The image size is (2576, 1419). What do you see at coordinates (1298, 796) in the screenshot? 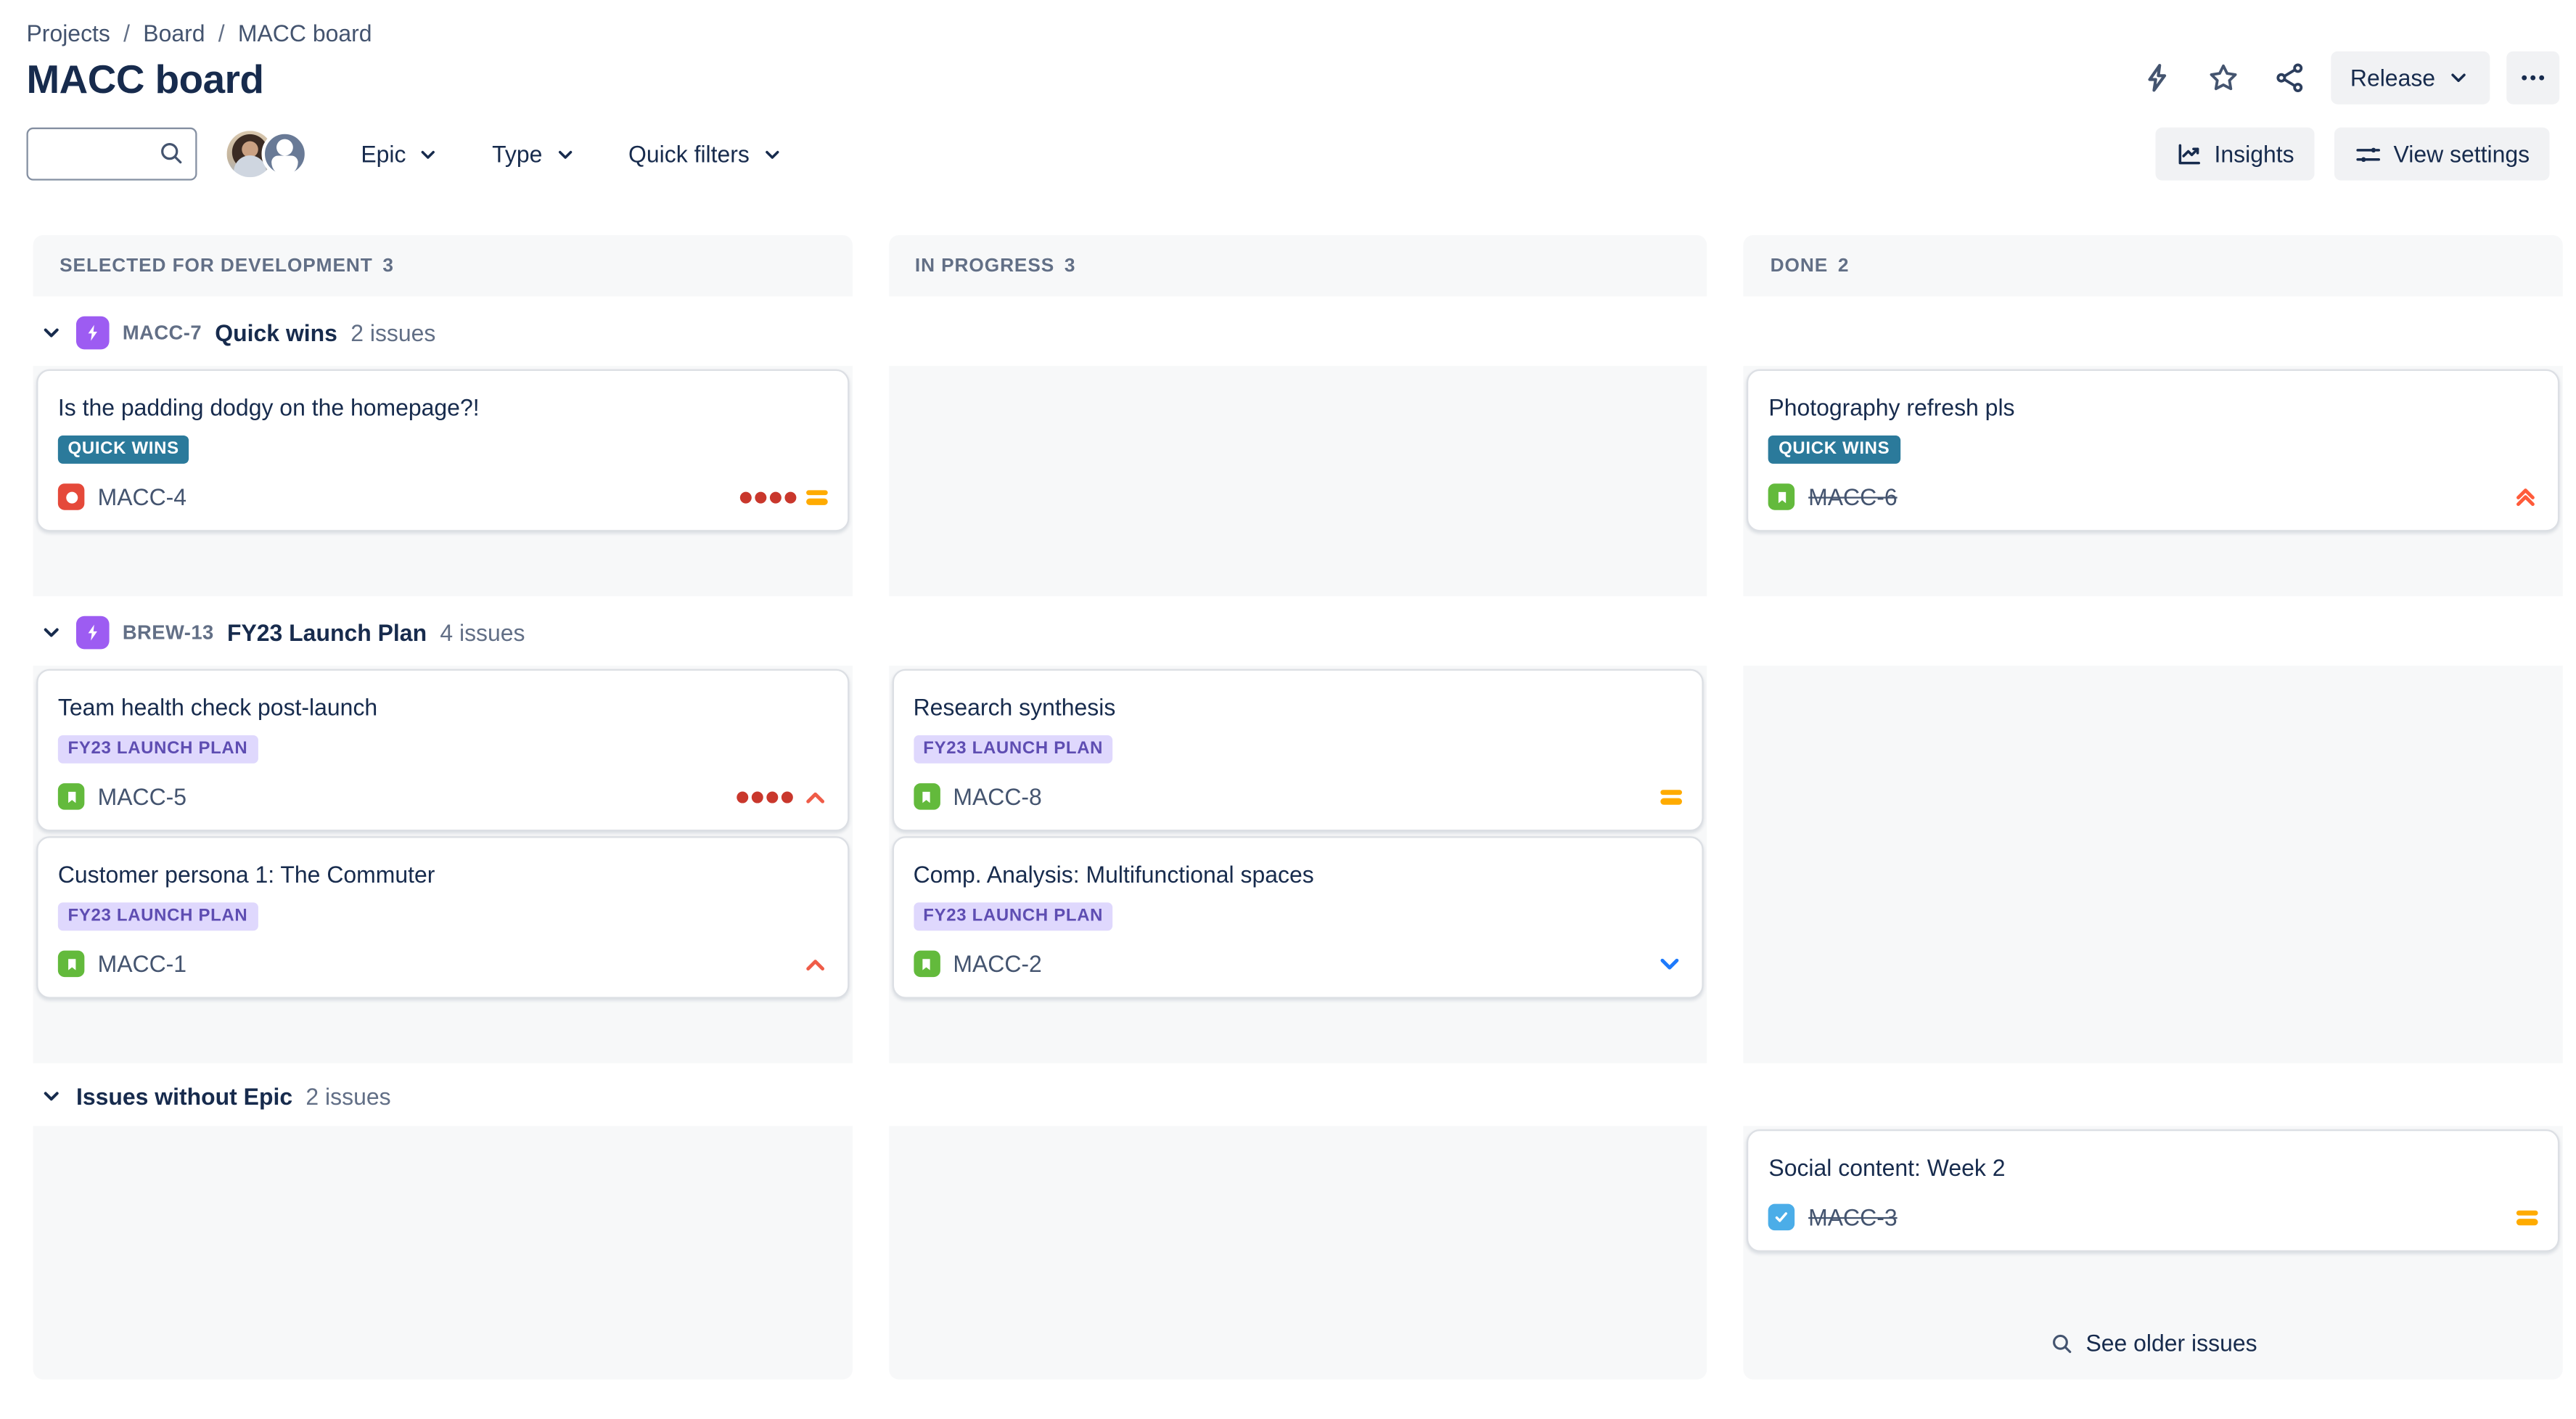
I see `card-footer: MACC-8` at bounding box center [1298, 796].